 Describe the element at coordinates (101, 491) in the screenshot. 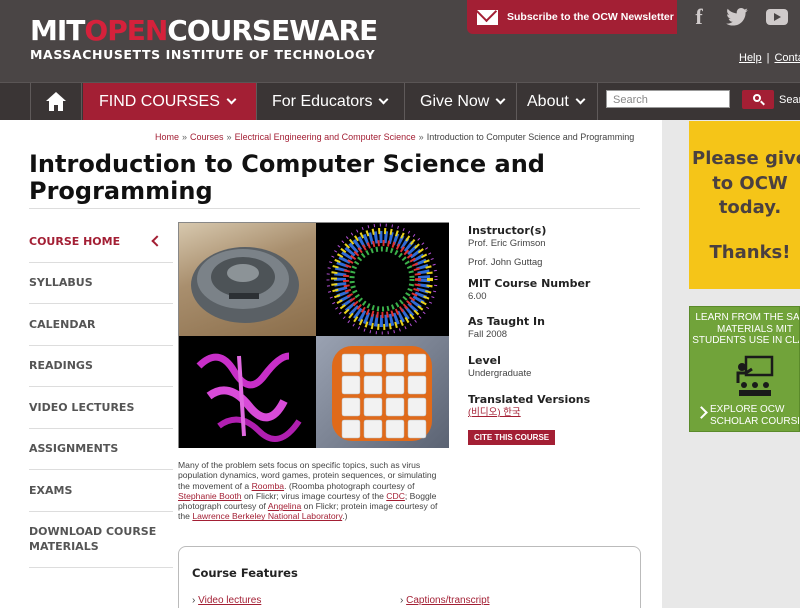

I see `sidebar-item-exams: EXAMS` at that location.